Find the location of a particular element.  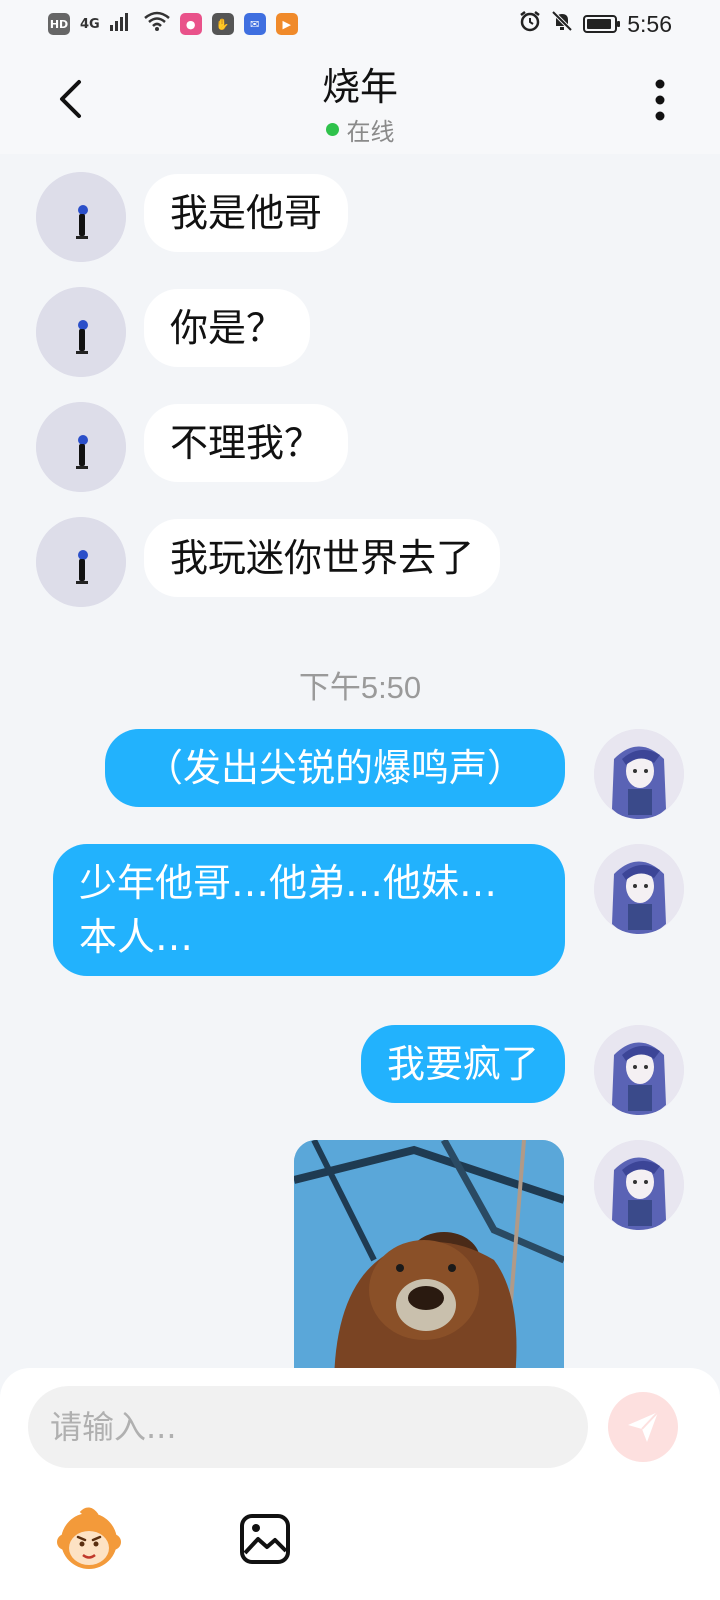

app-notification-icon-4: ▶ is located at coordinates (286, 24).